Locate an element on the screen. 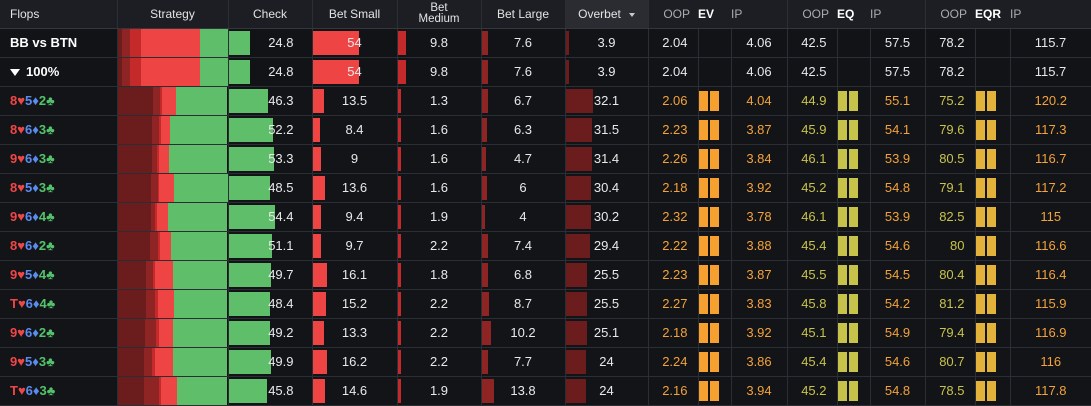 The image size is (1091, 406). bet-large-value: 7.7 is located at coordinates (523, 361).